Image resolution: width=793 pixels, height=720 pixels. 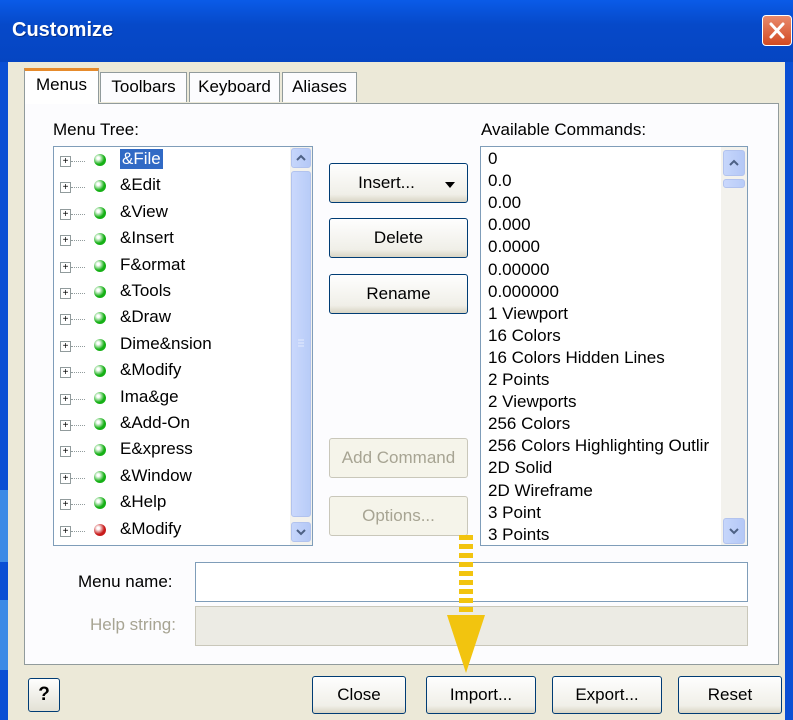 What do you see at coordinates (175, 320) in the screenshot?
I see `menu-tree-item: + &Draw` at bounding box center [175, 320].